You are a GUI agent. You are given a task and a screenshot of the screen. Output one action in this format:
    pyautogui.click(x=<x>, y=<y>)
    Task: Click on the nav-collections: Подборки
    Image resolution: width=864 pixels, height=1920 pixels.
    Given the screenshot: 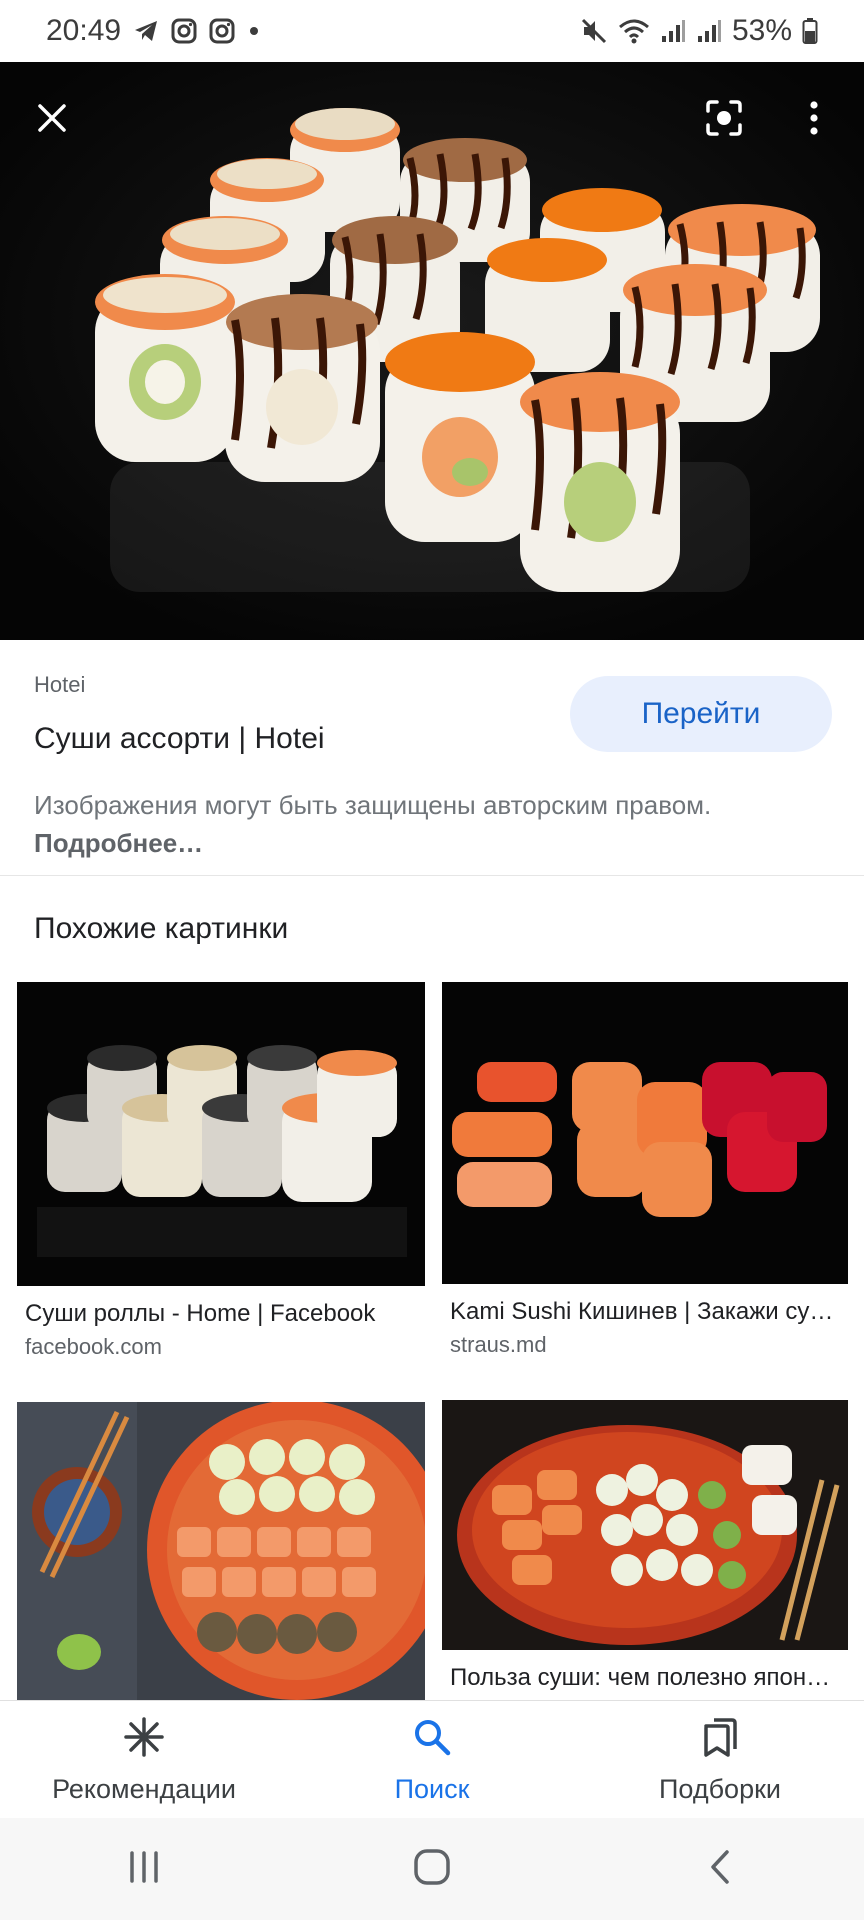 What is the action you would take?
    pyautogui.click(x=720, y=1760)
    